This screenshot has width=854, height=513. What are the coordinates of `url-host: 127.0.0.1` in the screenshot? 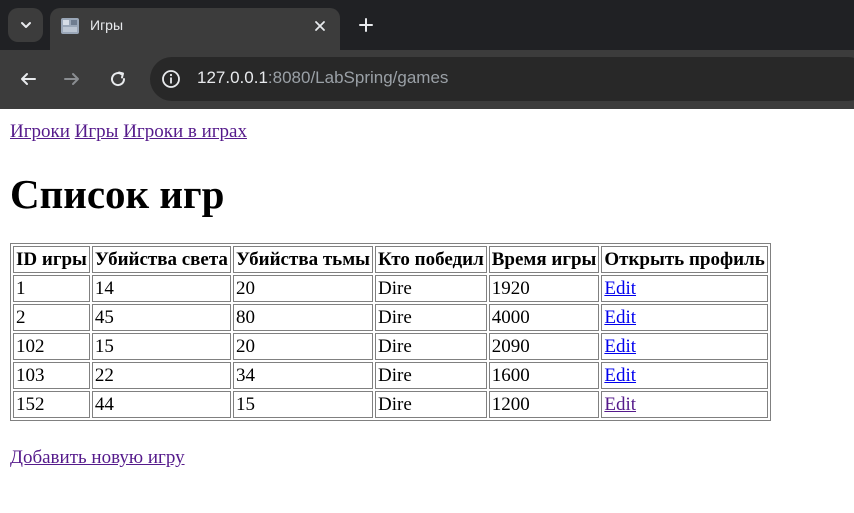 It's located at (232, 77).